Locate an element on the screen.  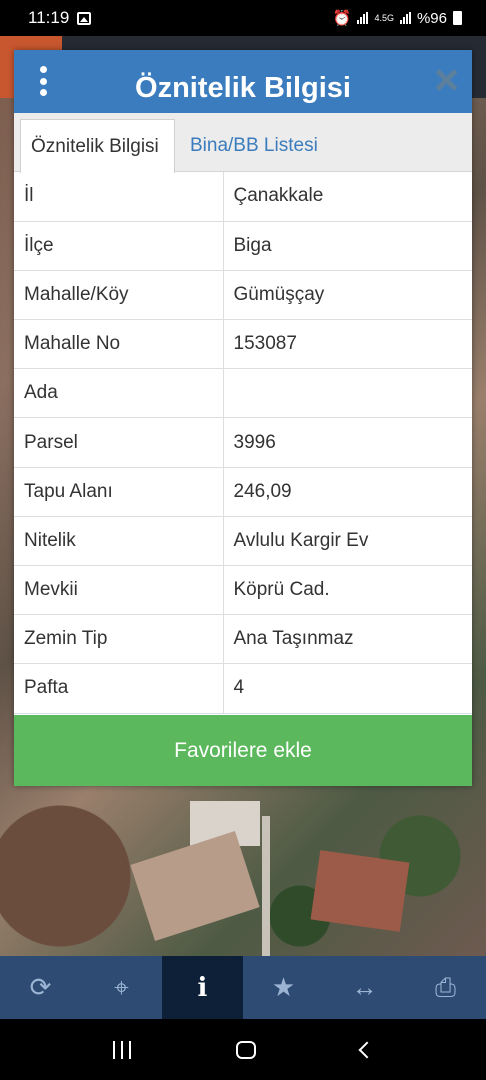
signal-icon is located at coordinates (363, 18).